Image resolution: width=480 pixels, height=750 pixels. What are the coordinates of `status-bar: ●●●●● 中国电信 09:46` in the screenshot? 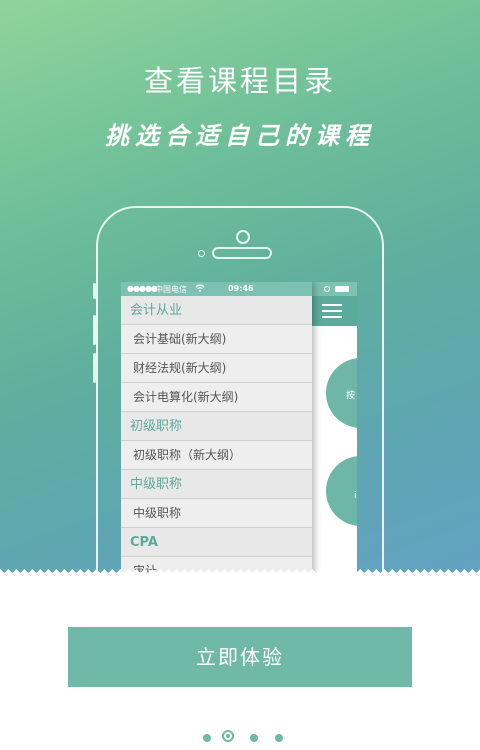 It's located at (216, 289).